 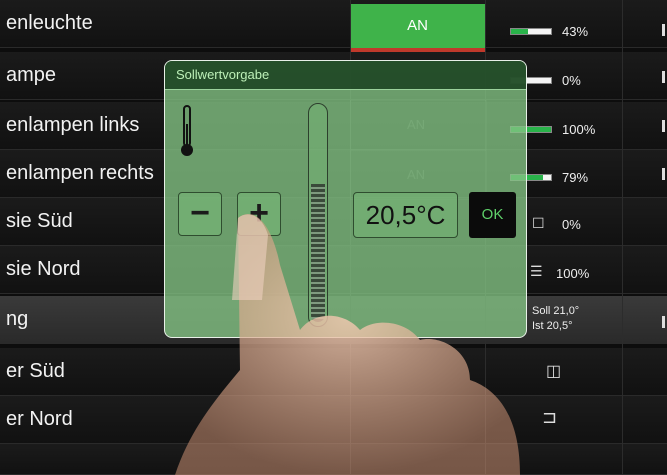 What do you see at coordinates (73, 125) in the screenshot?
I see `row-label: enlampen links` at bounding box center [73, 125].